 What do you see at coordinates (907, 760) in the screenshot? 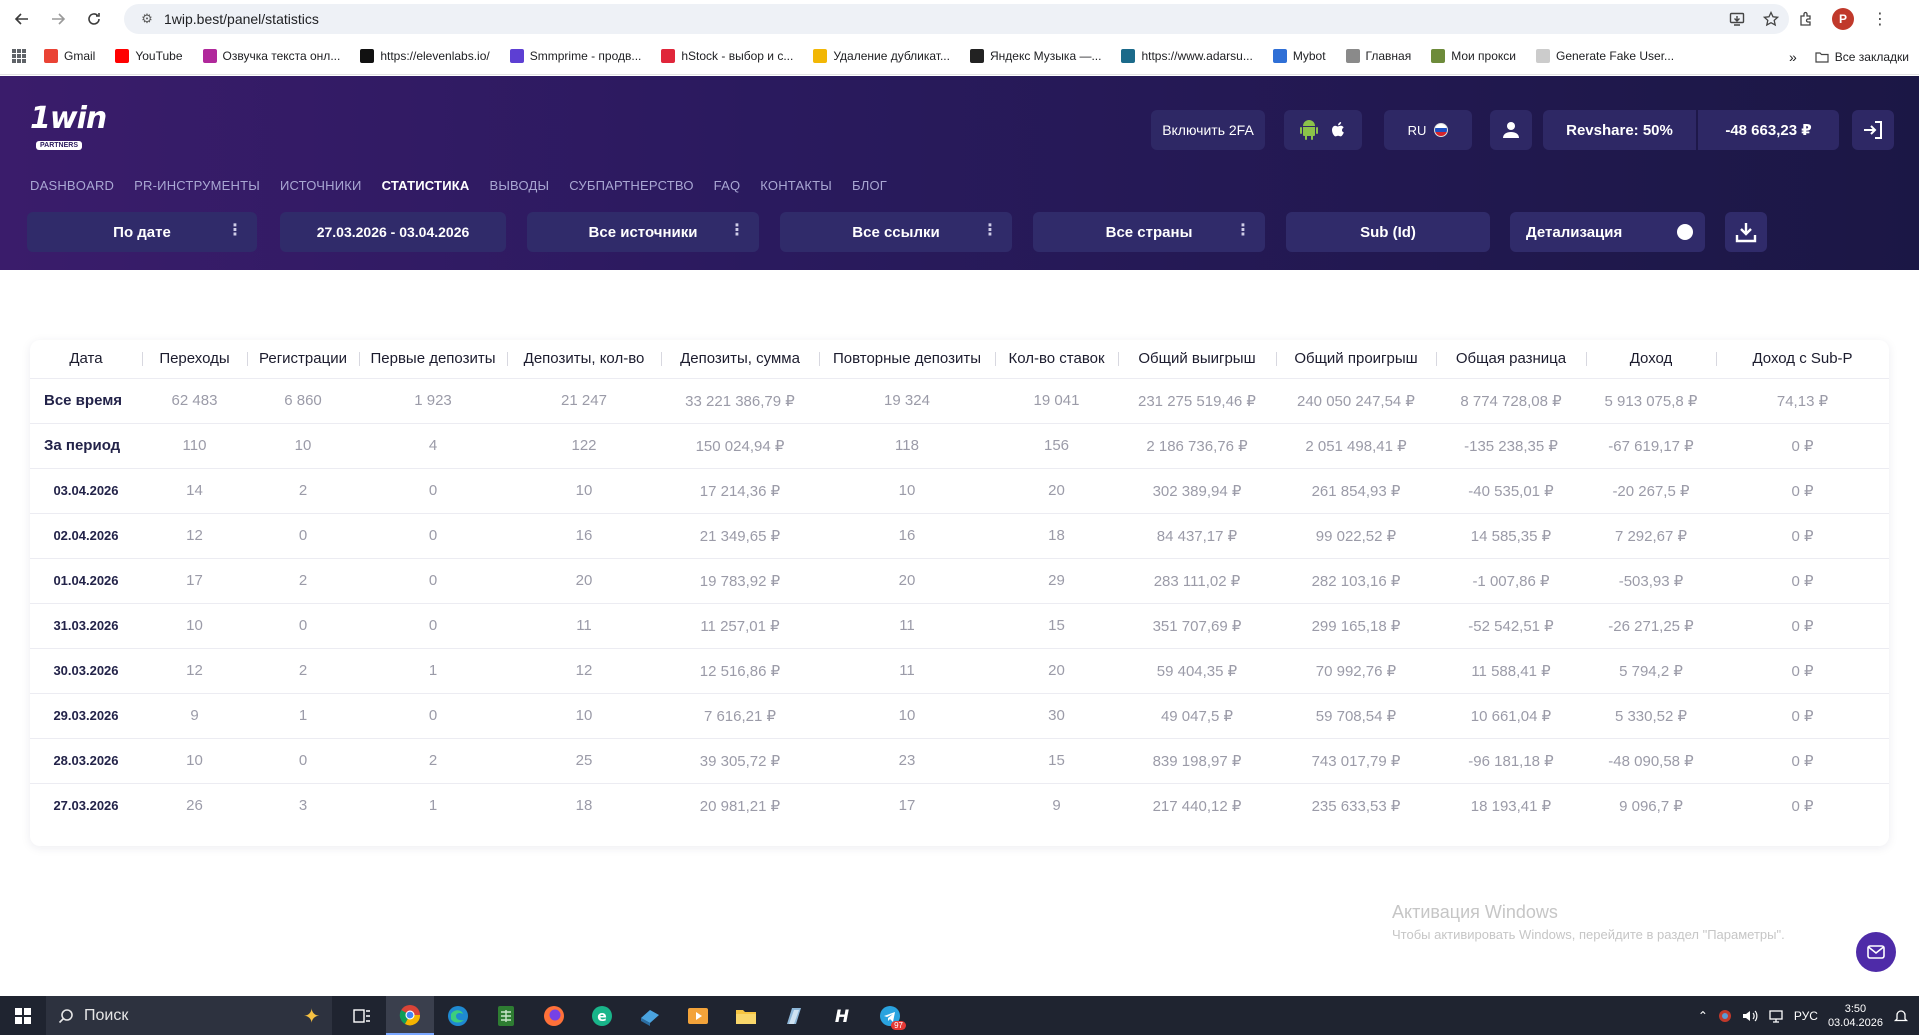
I see `table-cell: 23` at bounding box center [907, 760].